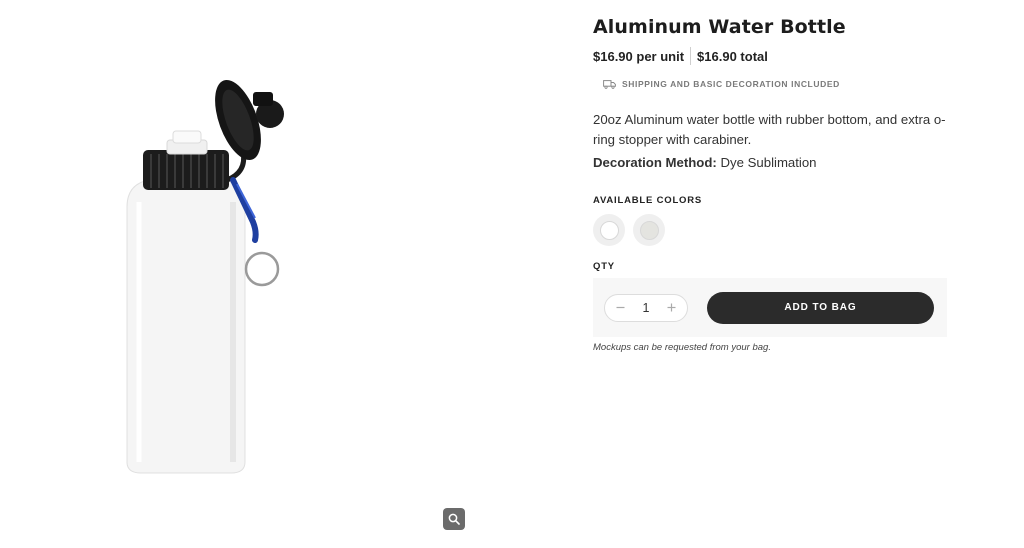 This screenshot has height=548, width=1024. What do you see at coordinates (820, 307) in the screenshot?
I see `add-to-bag-button: ADD TO BAG` at bounding box center [820, 307].